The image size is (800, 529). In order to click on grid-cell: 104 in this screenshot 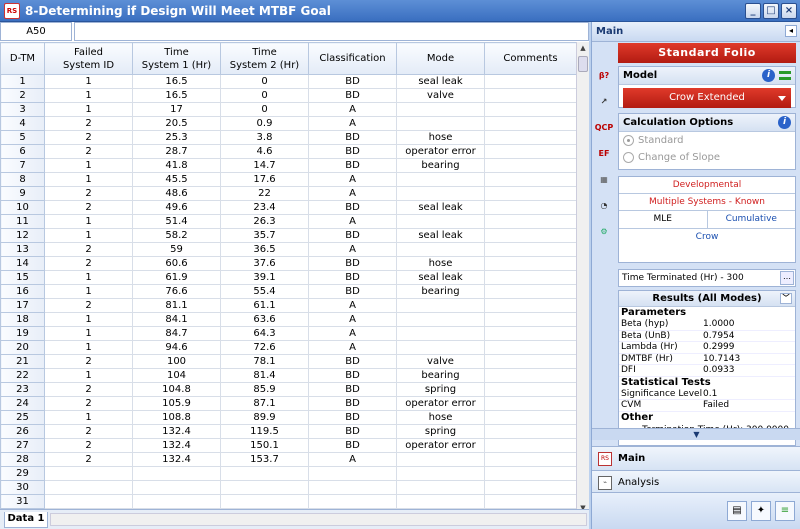, I will do `click(176, 375)`.